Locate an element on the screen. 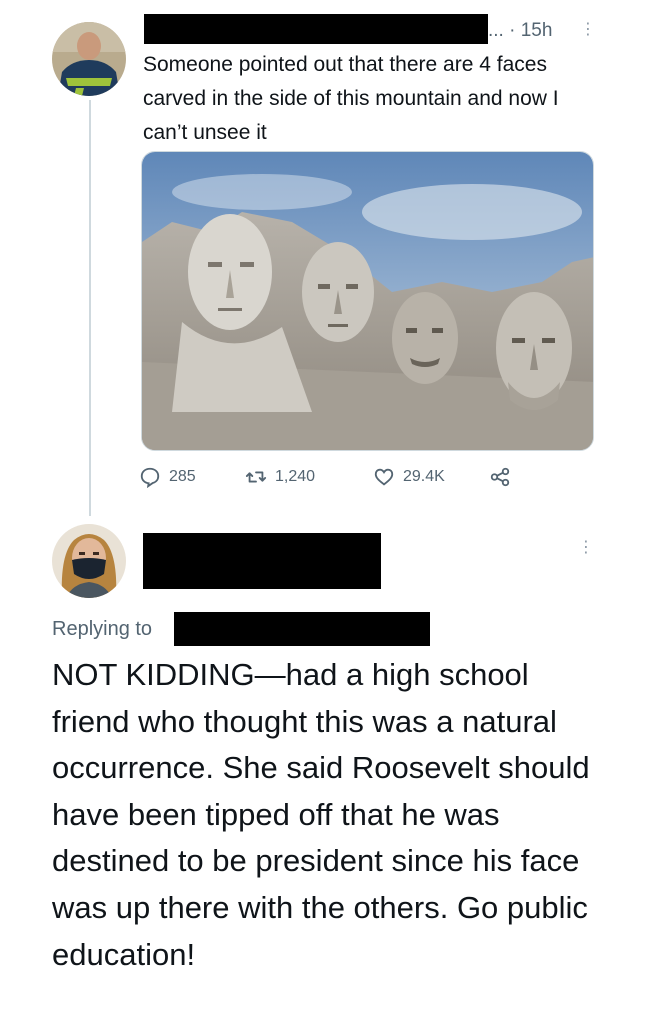 This screenshot has height=1014, width=650. thread-connector-line is located at coordinates (90, 308).